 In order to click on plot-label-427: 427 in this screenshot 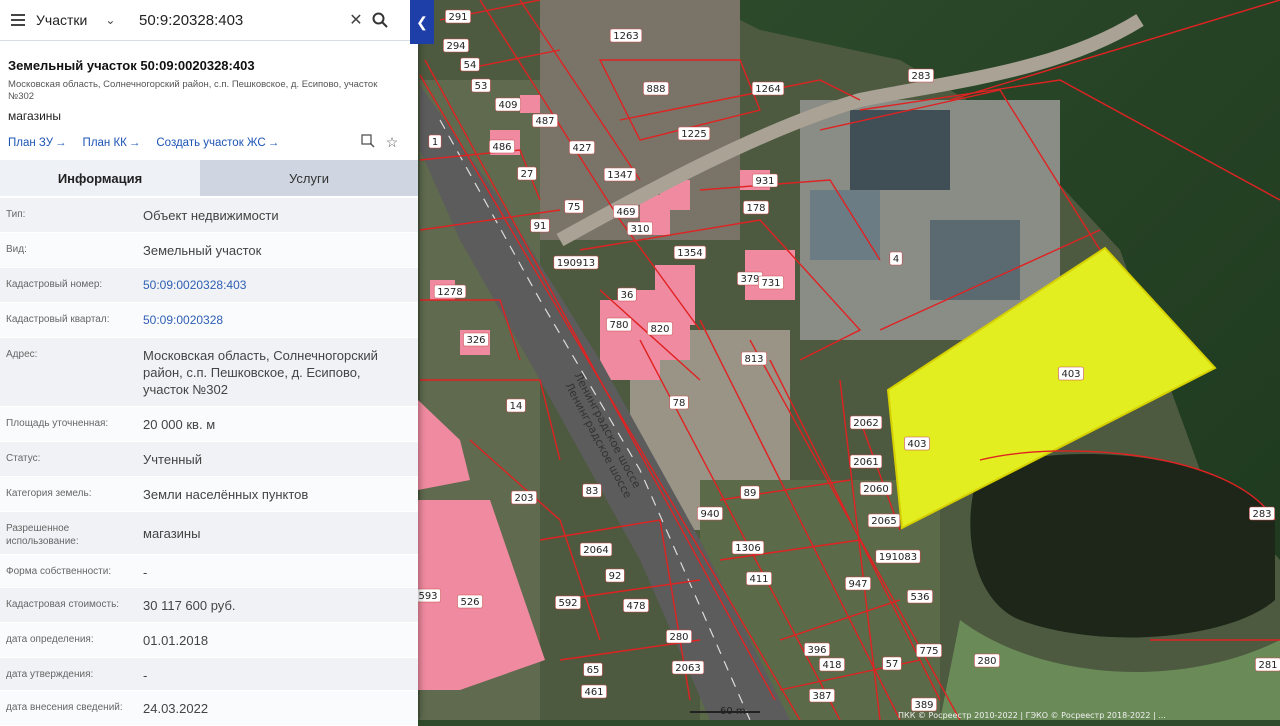, I will do `click(582, 147)`.